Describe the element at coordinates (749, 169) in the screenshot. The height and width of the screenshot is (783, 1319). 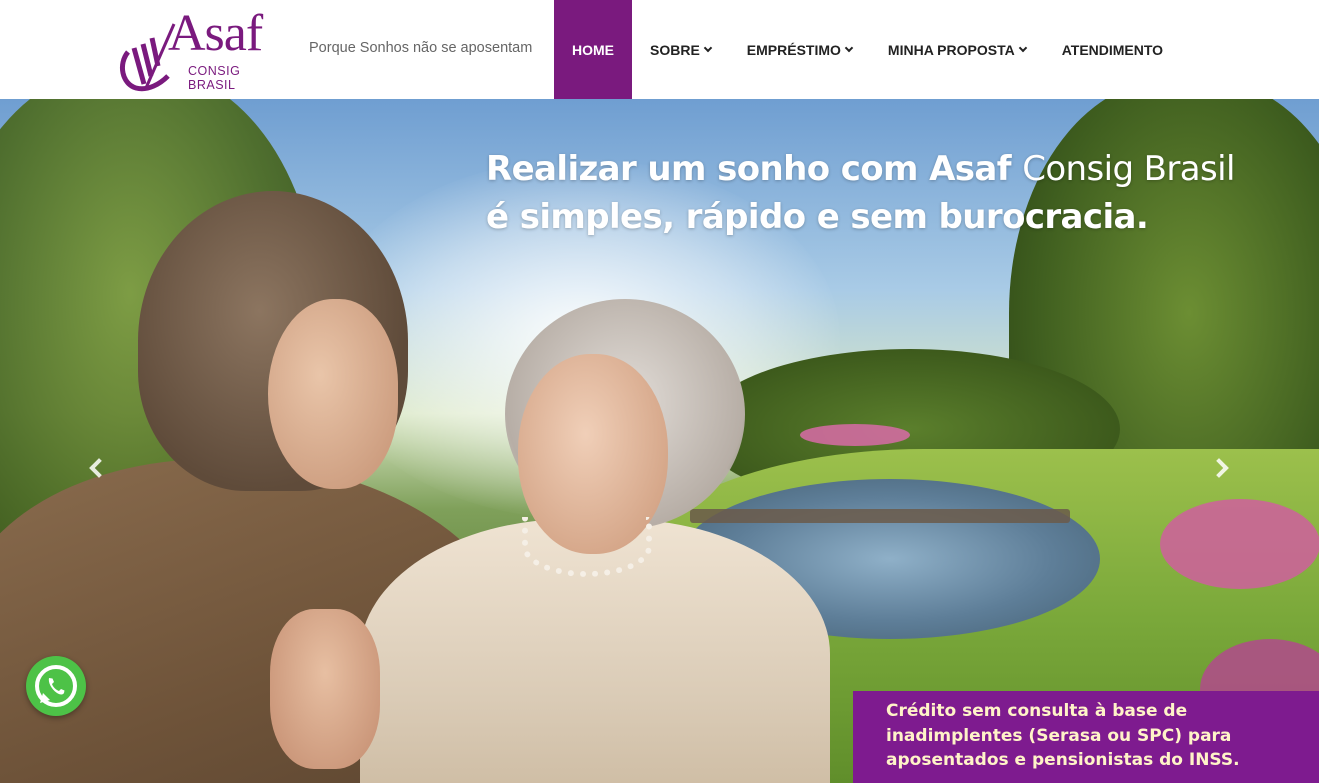
I see `headline-bold: Realizar um sonho com Asaf` at that location.